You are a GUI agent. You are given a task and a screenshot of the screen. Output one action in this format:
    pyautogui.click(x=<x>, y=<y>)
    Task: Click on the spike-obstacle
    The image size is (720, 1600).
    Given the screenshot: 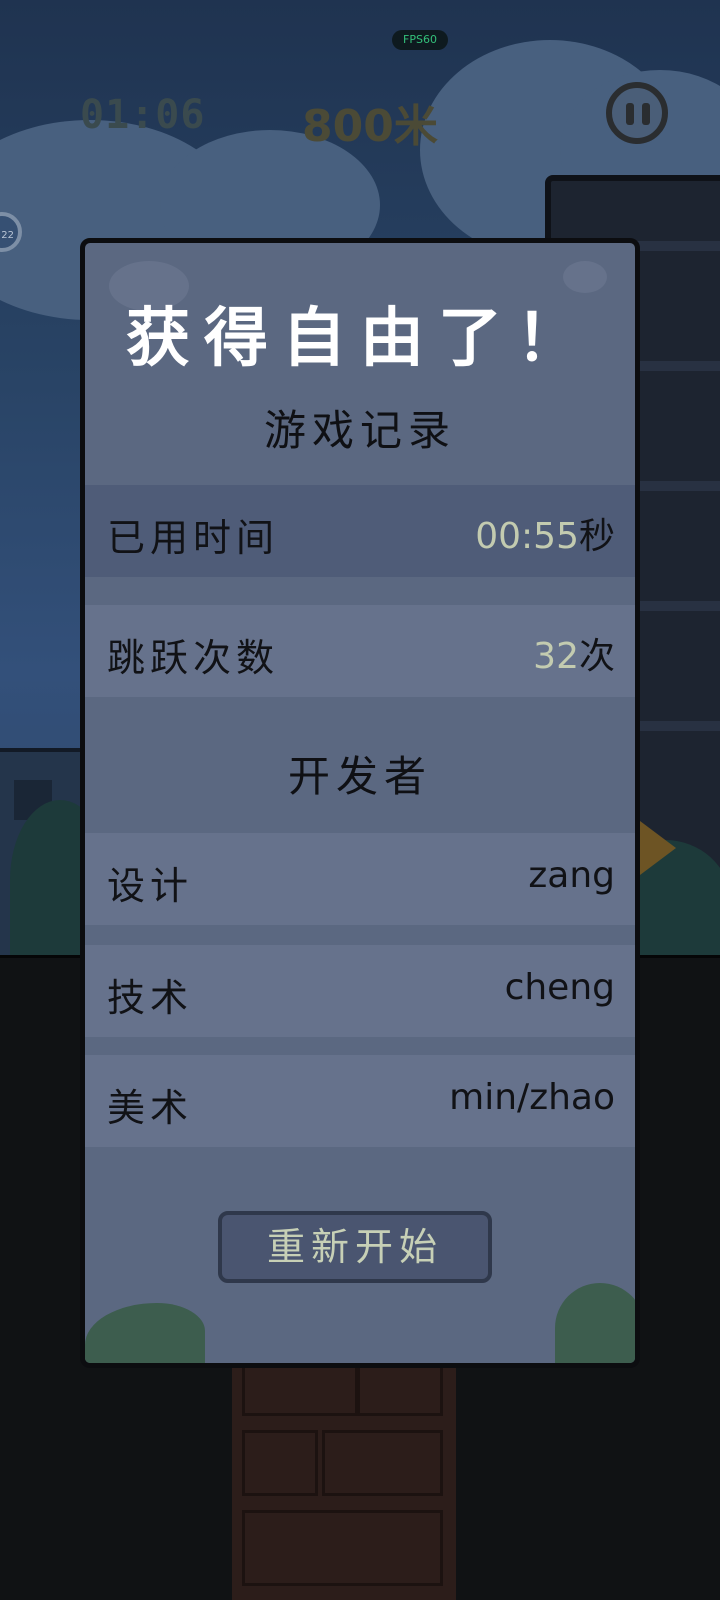 What is the action you would take?
    pyautogui.click(x=656, y=848)
    